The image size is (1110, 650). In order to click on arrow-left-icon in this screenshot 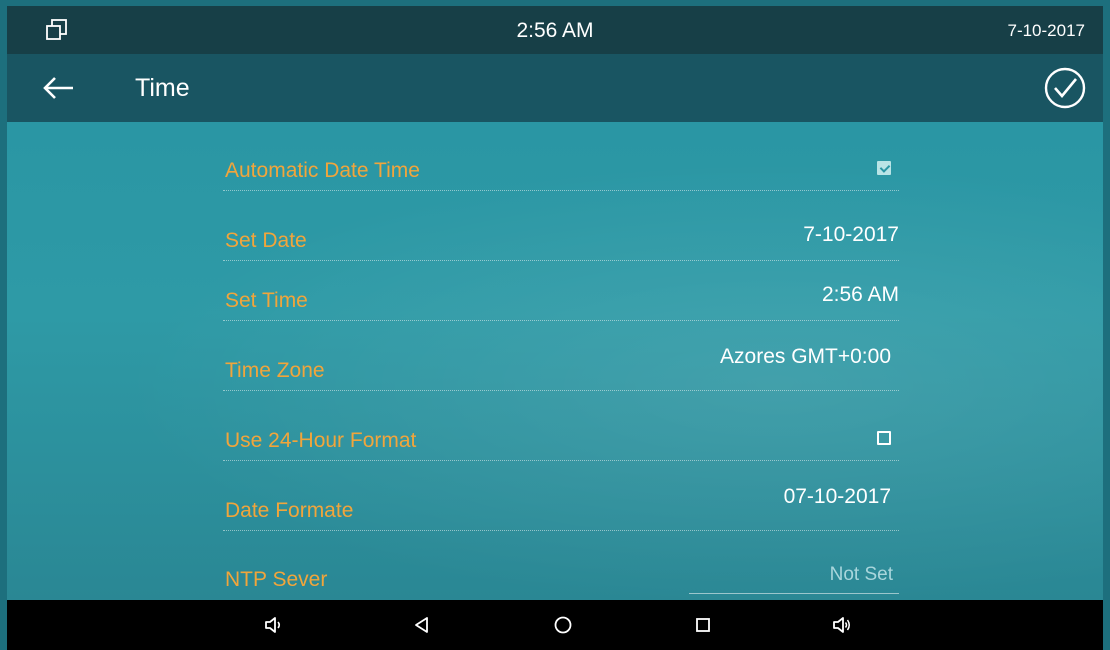, I will do `click(59, 88)`.